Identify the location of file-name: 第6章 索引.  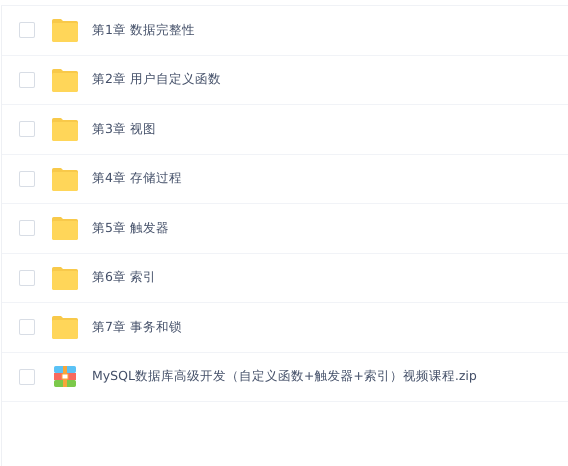
(124, 277).